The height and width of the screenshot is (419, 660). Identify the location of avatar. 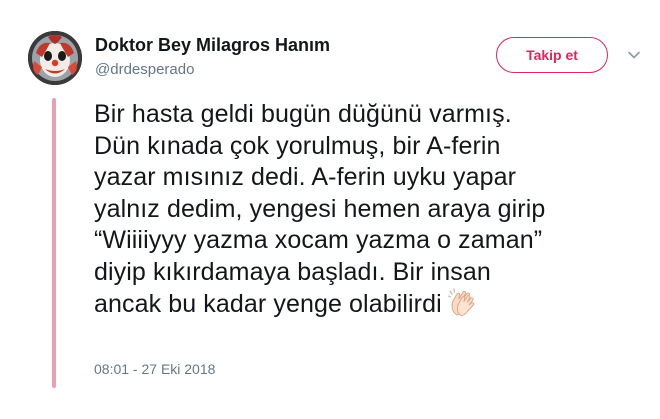
(55, 58).